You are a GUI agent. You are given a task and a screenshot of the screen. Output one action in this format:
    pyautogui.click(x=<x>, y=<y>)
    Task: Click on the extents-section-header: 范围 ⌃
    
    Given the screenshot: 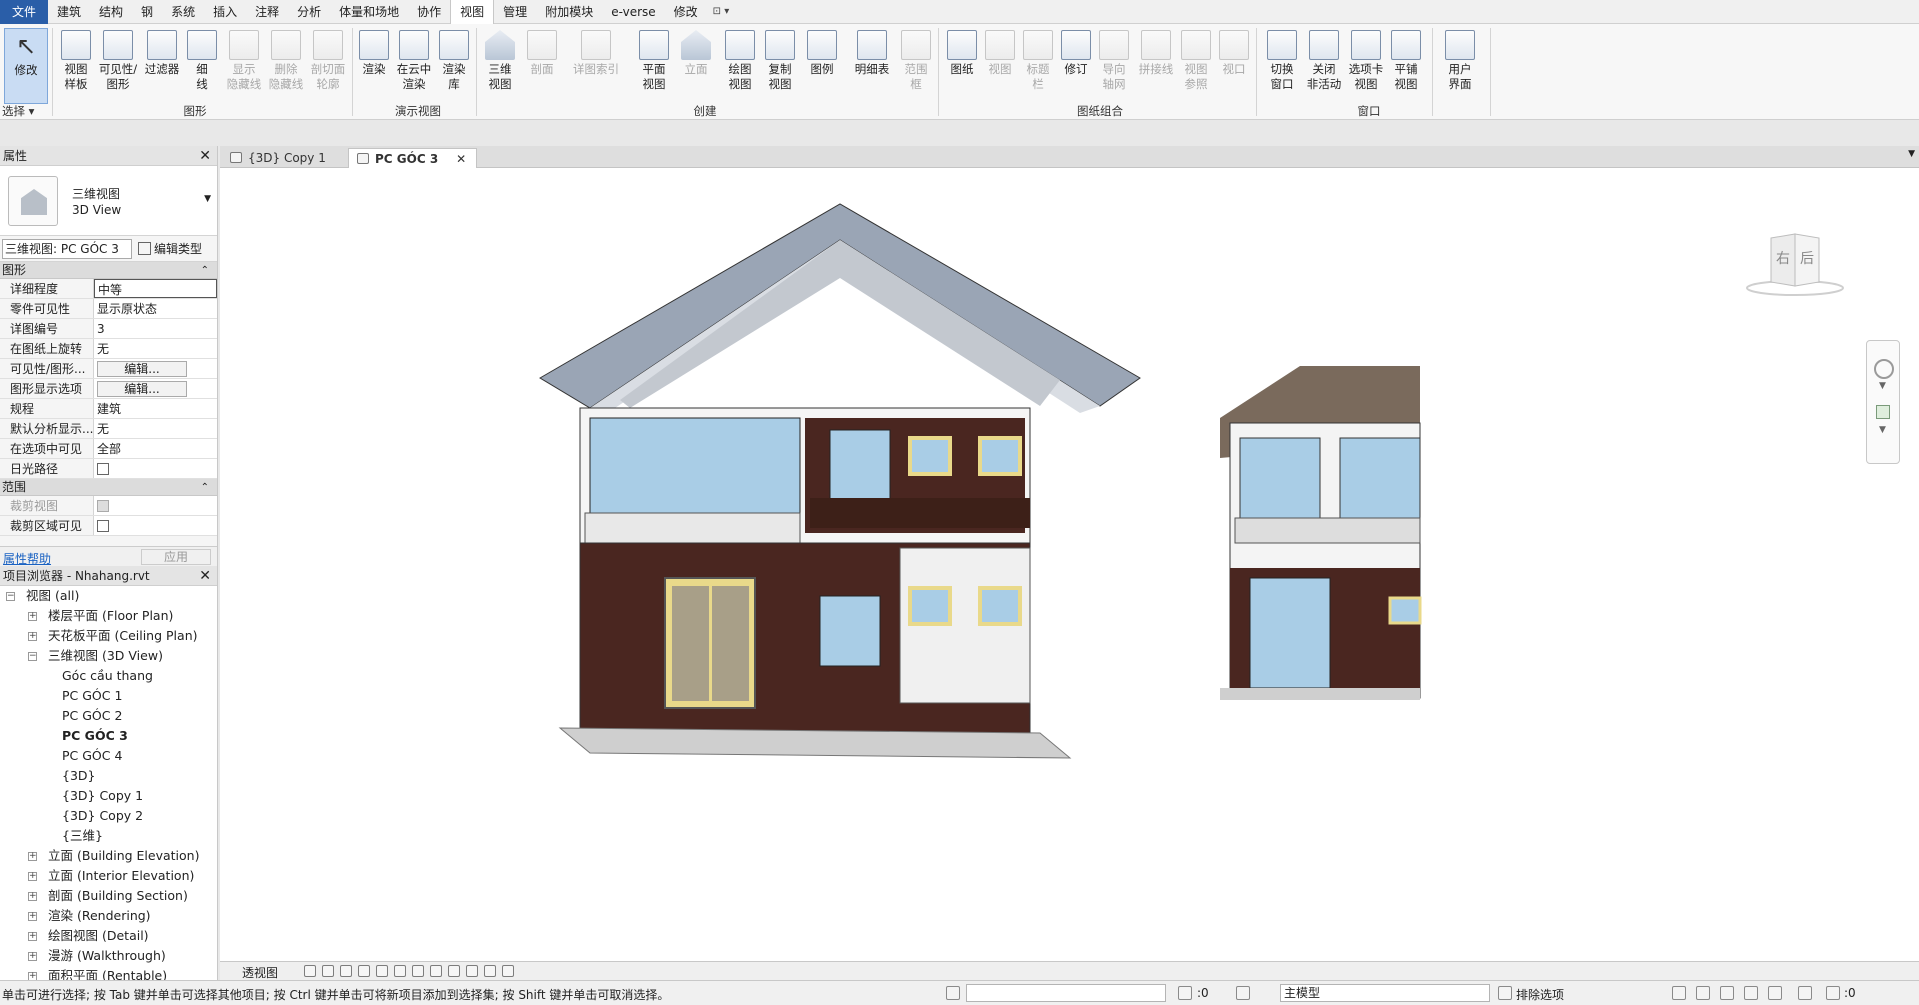 What is the action you would take?
    pyautogui.click(x=108, y=487)
    